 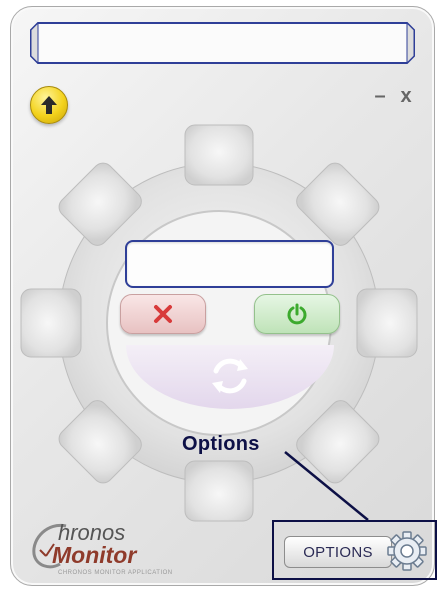 What do you see at coordinates (115, 573) in the screenshot?
I see `logo-tagline: CHRONOS MONITOR APPLICATION` at bounding box center [115, 573].